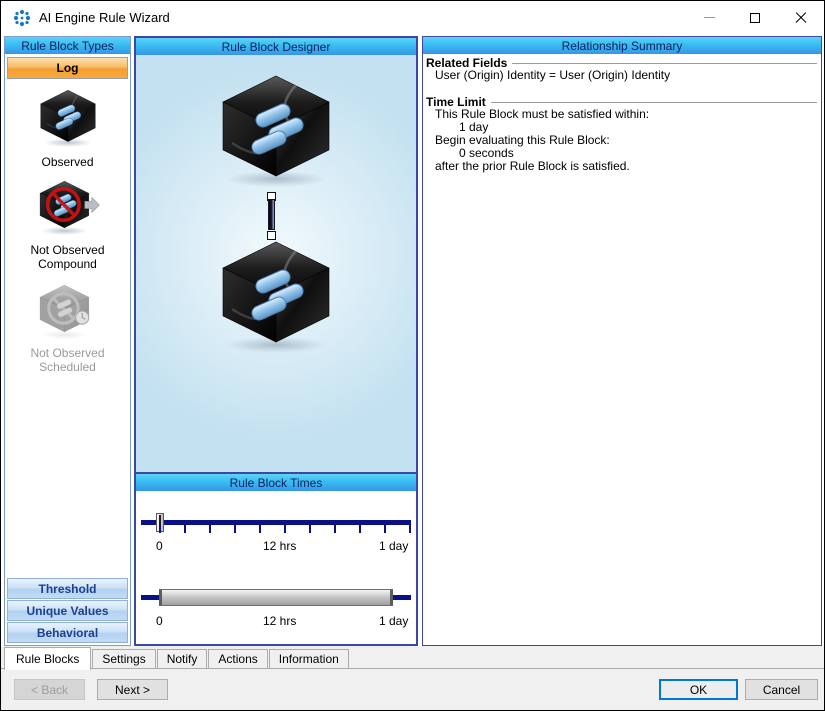  I want to click on behavioral-category-button: Behavioral, so click(67, 632).